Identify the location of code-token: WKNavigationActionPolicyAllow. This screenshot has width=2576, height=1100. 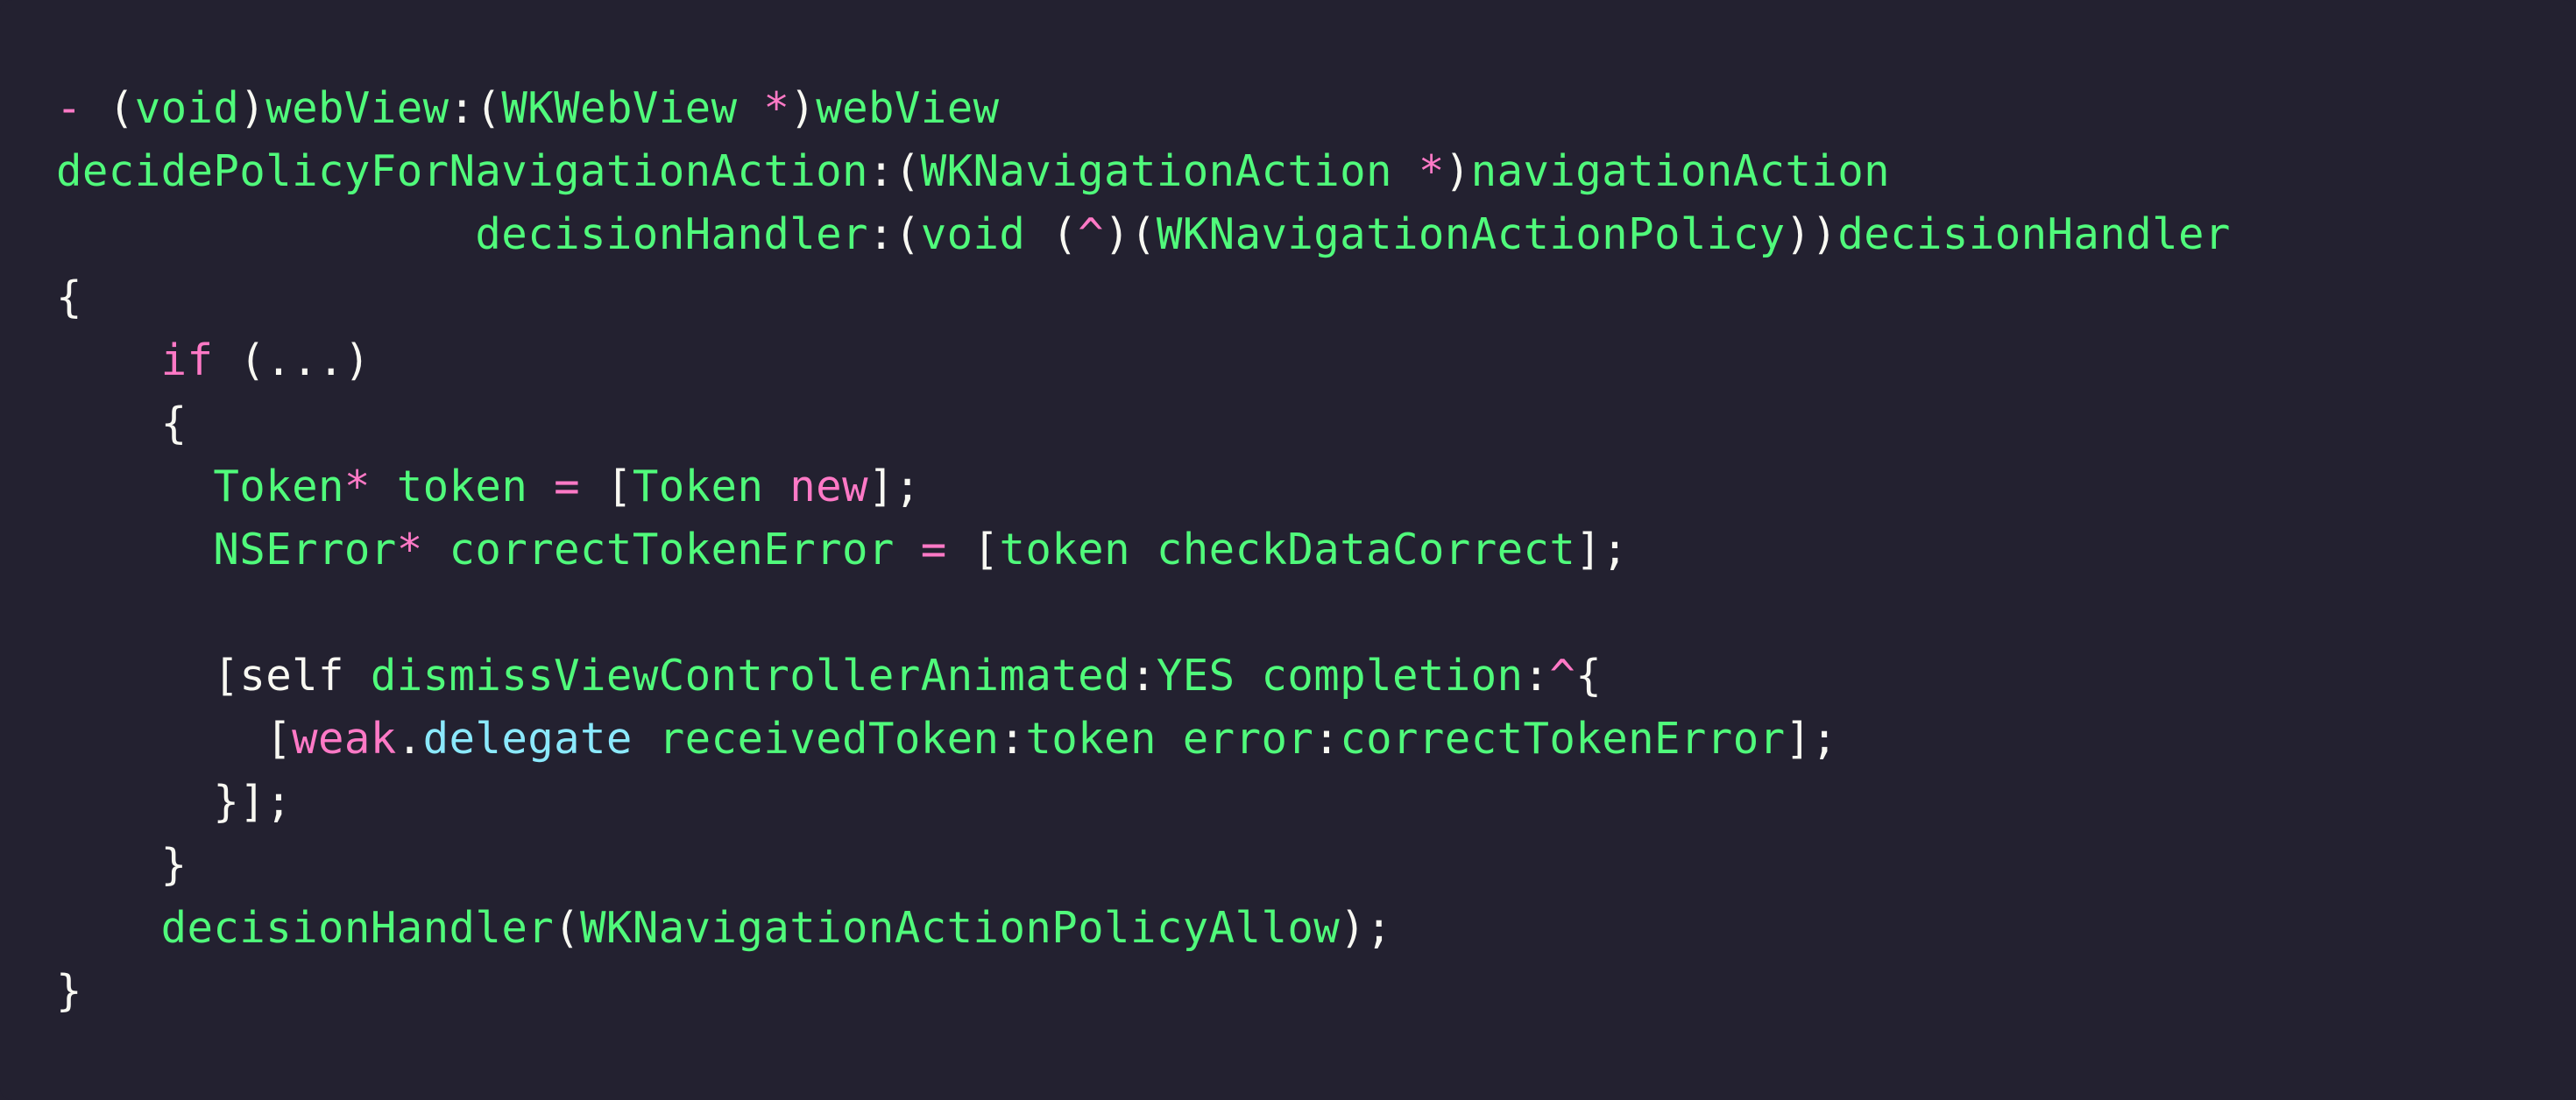
(960, 928).